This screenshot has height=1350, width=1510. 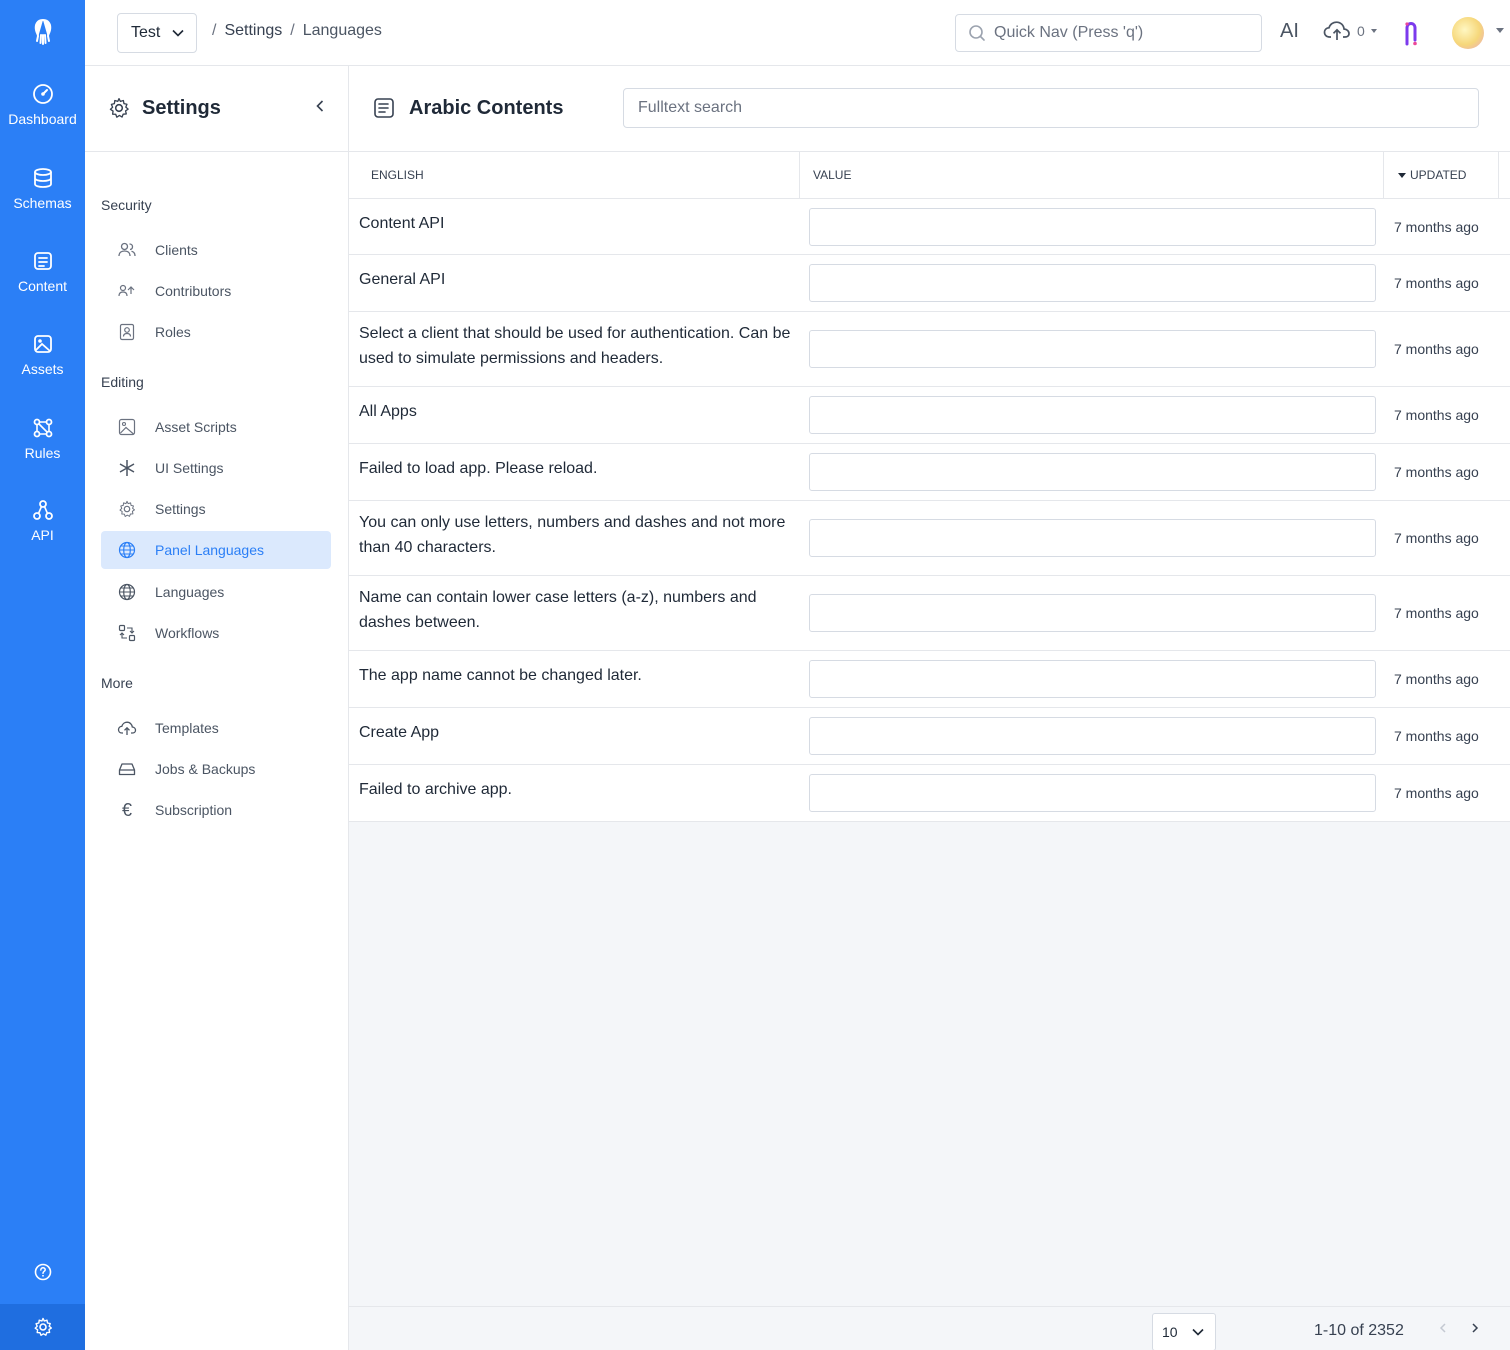 I want to click on rail-content-label: Content, so click(x=42, y=286).